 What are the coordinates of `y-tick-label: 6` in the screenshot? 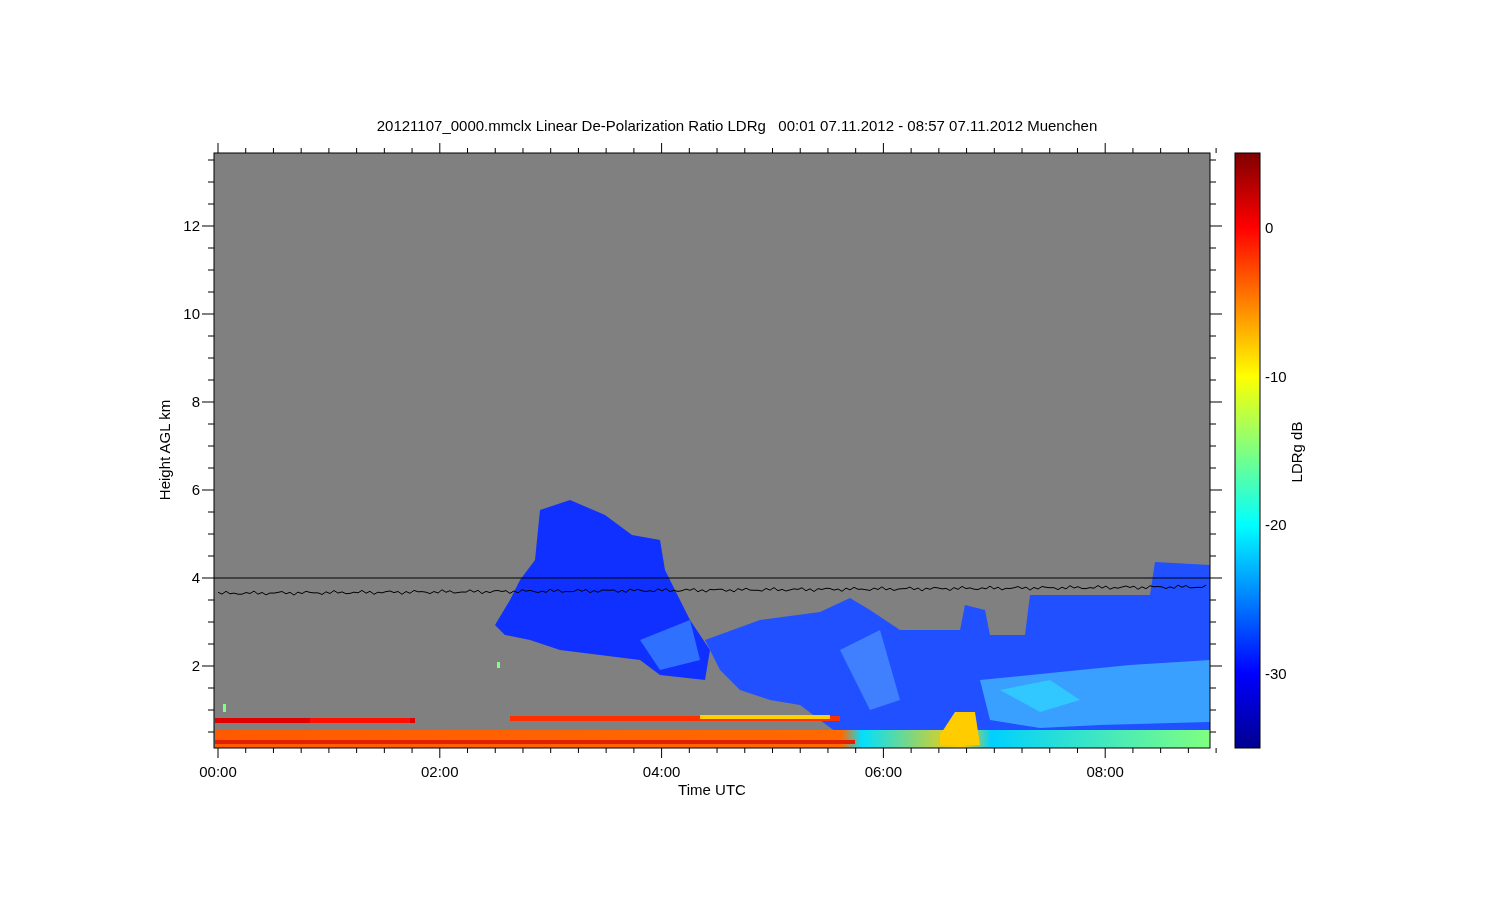 It's located at (195, 489).